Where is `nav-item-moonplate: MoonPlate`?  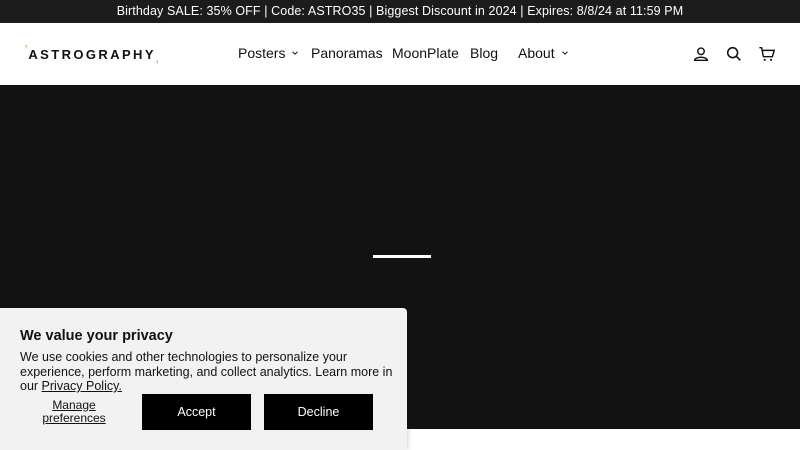 nav-item-moonplate: MoonPlate is located at coordinates (425, 53).